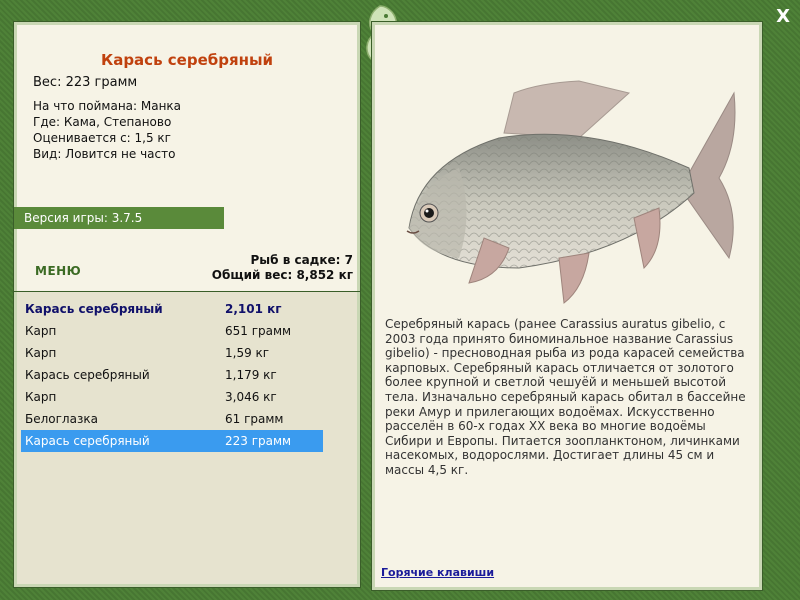 This screenshot has width=800, height=600. I want to click on catch-row: Карась серебряный 1,179 кг, so click(172, 375).